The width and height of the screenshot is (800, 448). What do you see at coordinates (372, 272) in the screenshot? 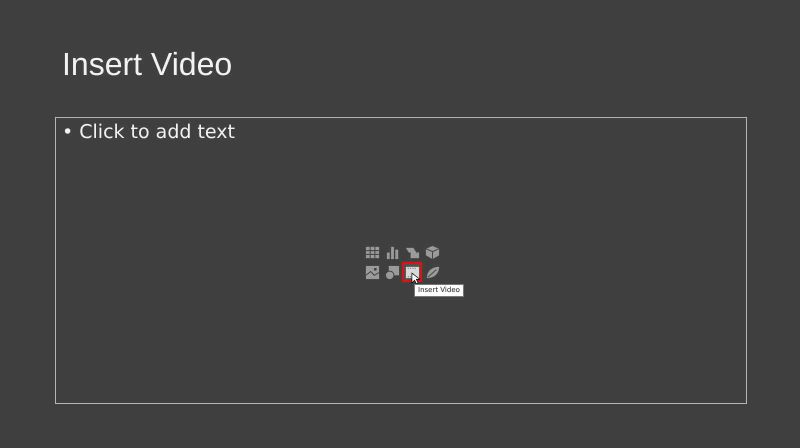
I see `picture-icon` at bounding box center [372, 272].